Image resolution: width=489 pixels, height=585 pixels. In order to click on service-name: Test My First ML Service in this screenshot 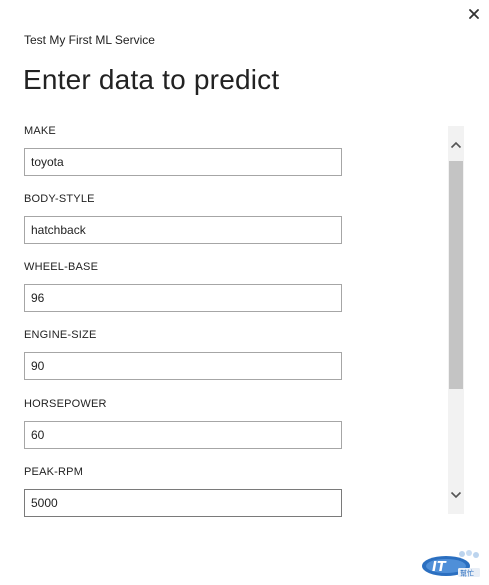, I will do `click(89, 40)`.